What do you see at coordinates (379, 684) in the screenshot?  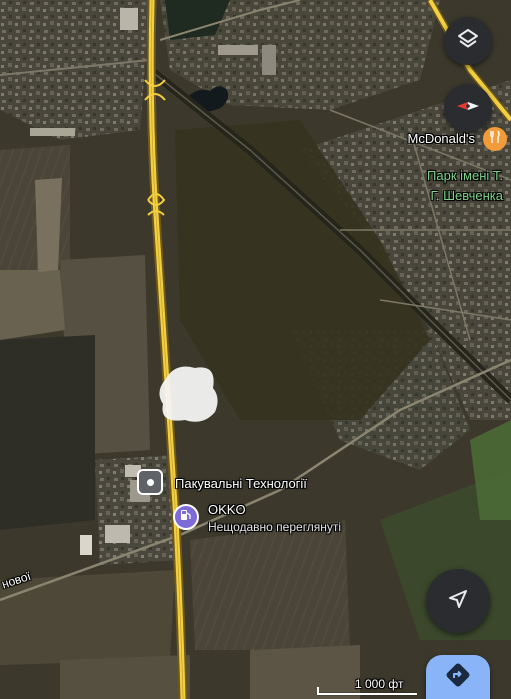 I see `scale-label: 1 000 фт` at bounding box center [379, 684].